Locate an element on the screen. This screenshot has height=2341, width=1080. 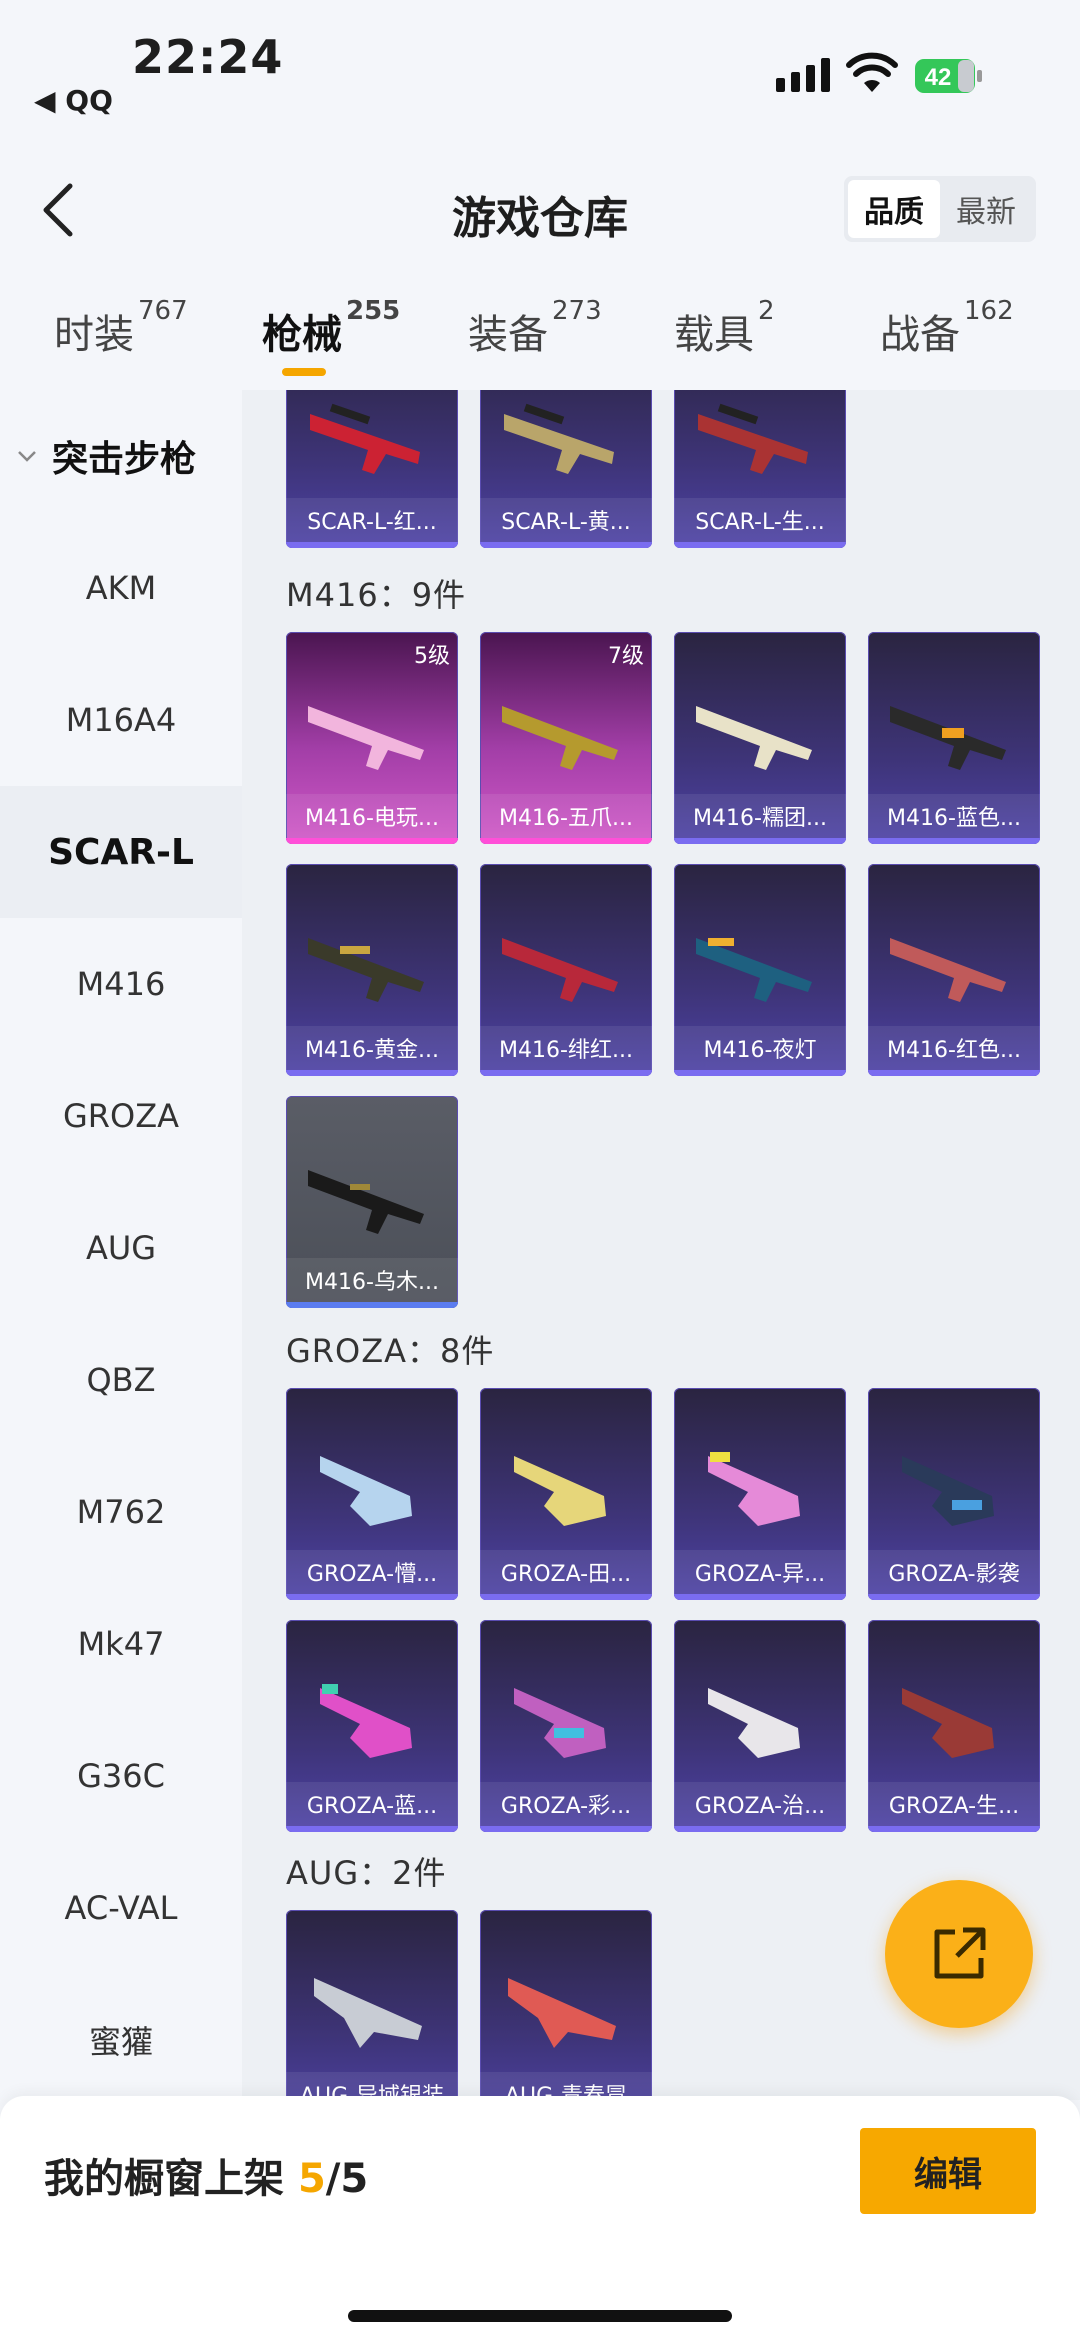
section-title-aug: AUG：2件 is located at coordinates (366, 1873).